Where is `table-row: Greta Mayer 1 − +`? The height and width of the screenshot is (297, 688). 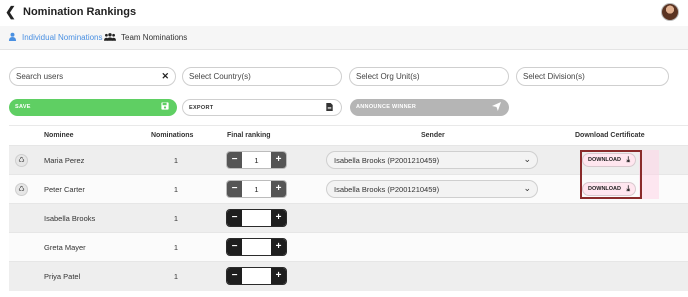
table-row: Greta Mayer 1 − + is located at coordinates (348, 246).